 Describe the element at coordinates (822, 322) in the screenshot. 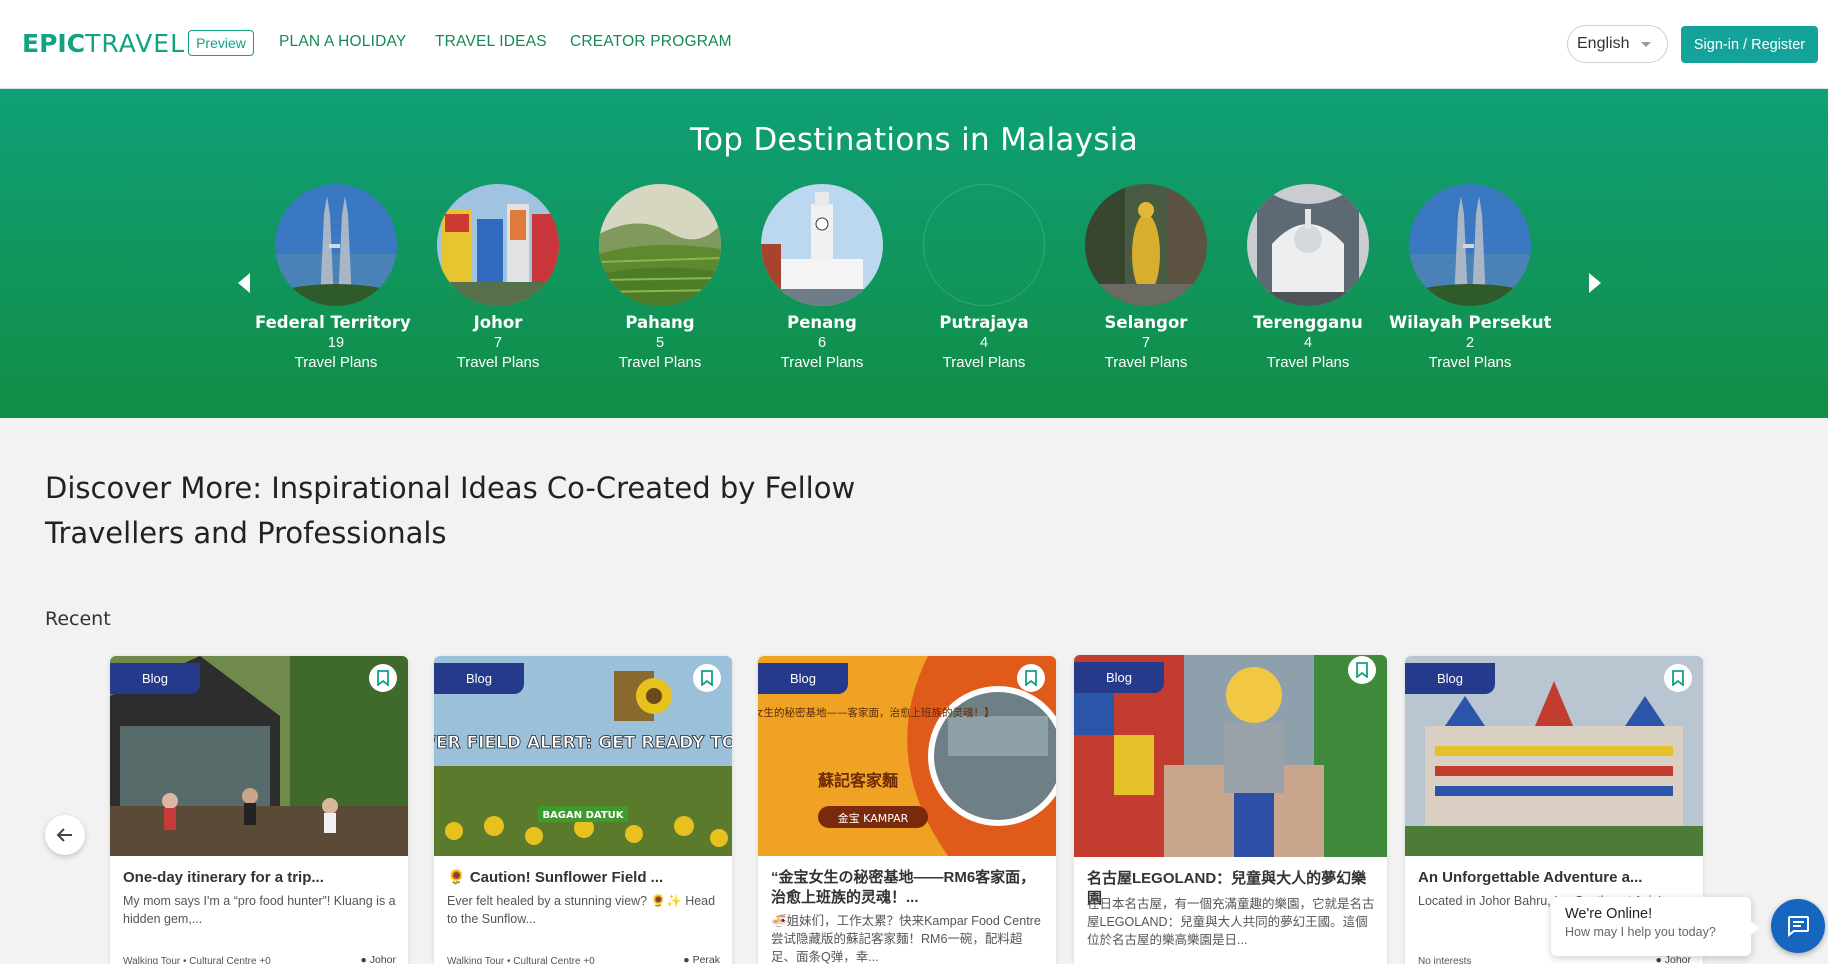

I see `destination-name: Penang` at that location.